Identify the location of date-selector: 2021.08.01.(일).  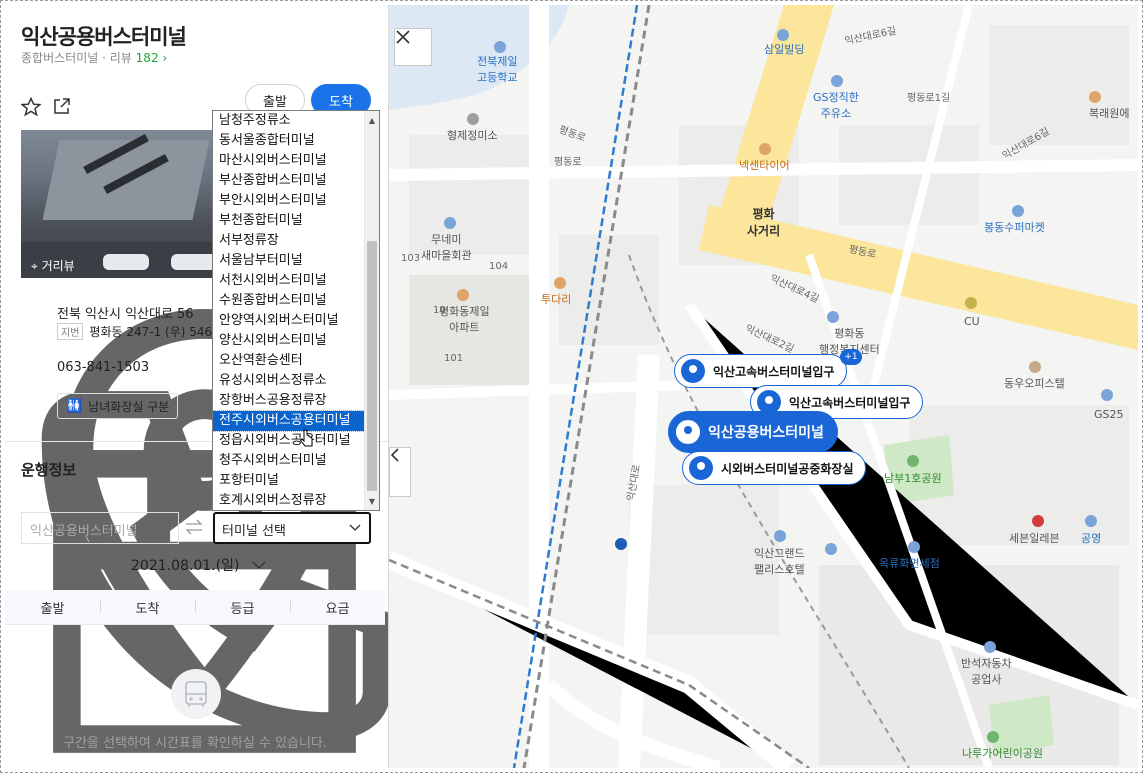
(198, 565).